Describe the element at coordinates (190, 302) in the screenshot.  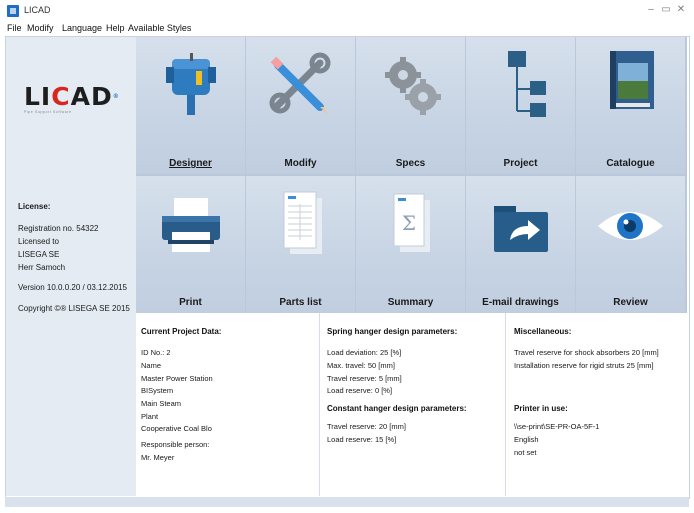
I see `print-label: Print` at that location.